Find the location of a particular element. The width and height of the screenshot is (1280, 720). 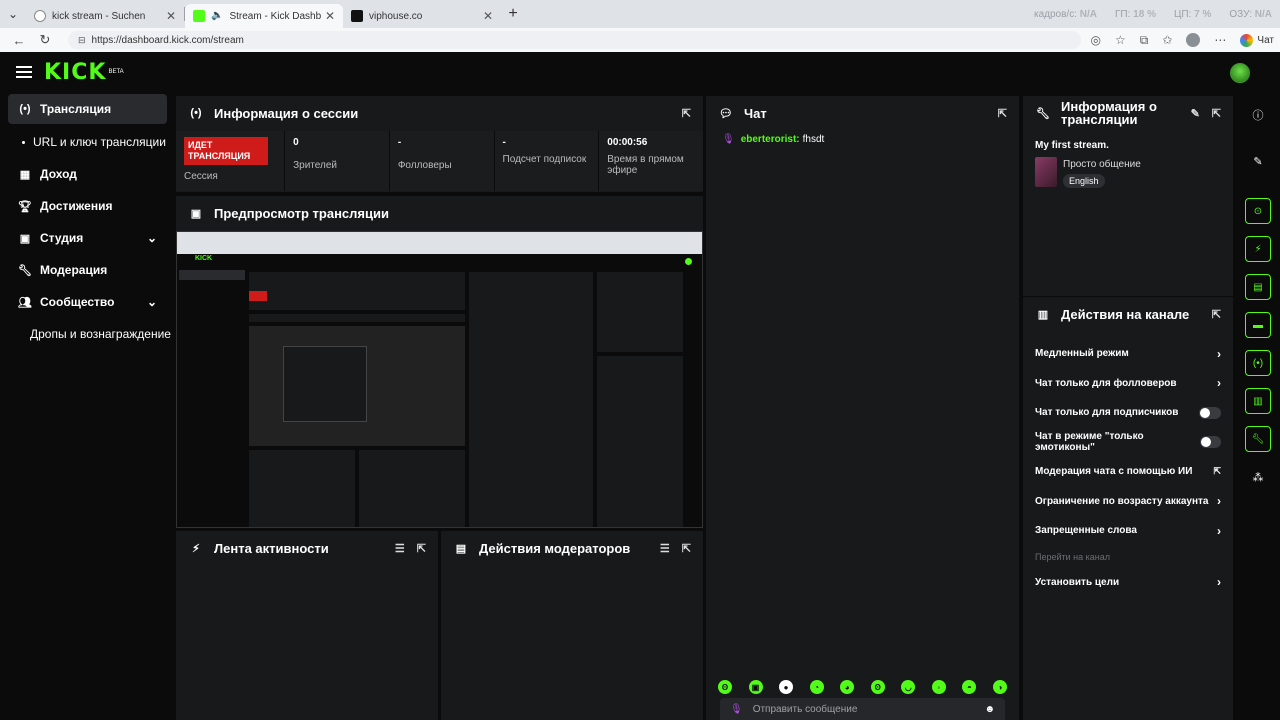

emote-icon: ◓ is located at coordinates (969, 687).